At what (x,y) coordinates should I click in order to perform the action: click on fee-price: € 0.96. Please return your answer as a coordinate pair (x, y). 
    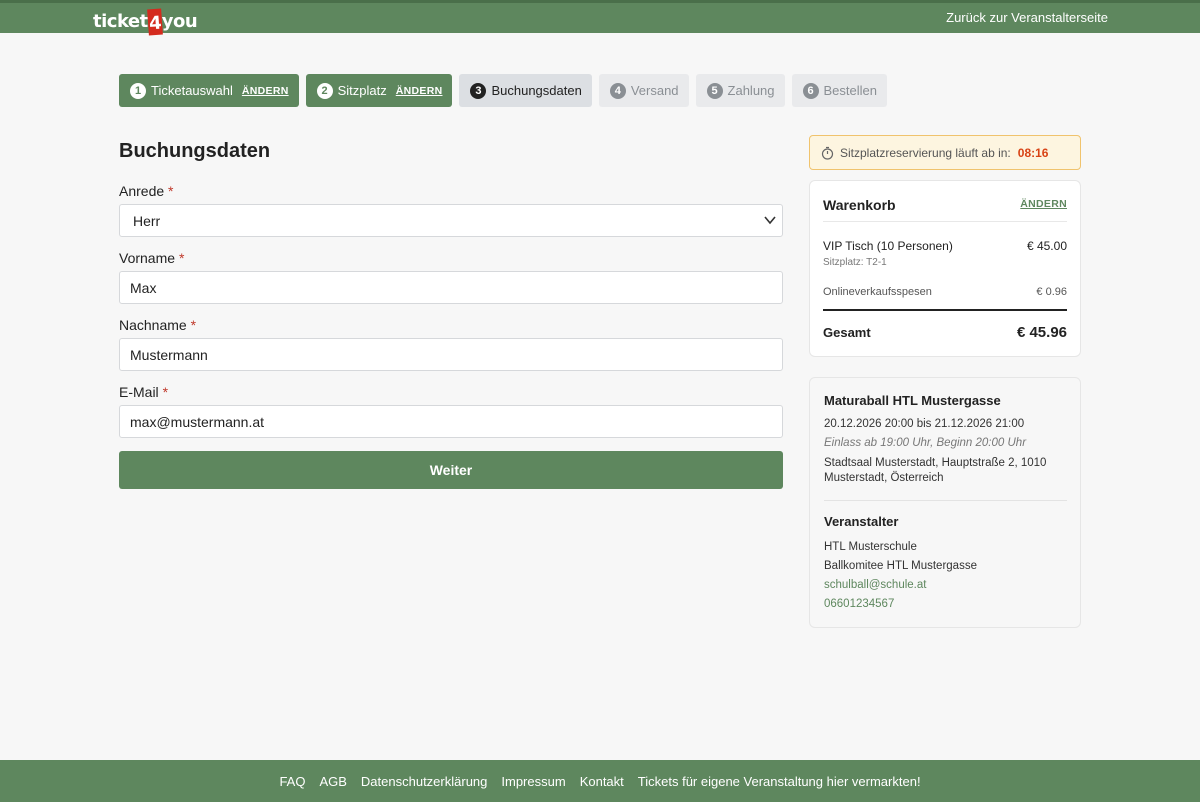
    Looking at the image, I should click on (1051, 292).